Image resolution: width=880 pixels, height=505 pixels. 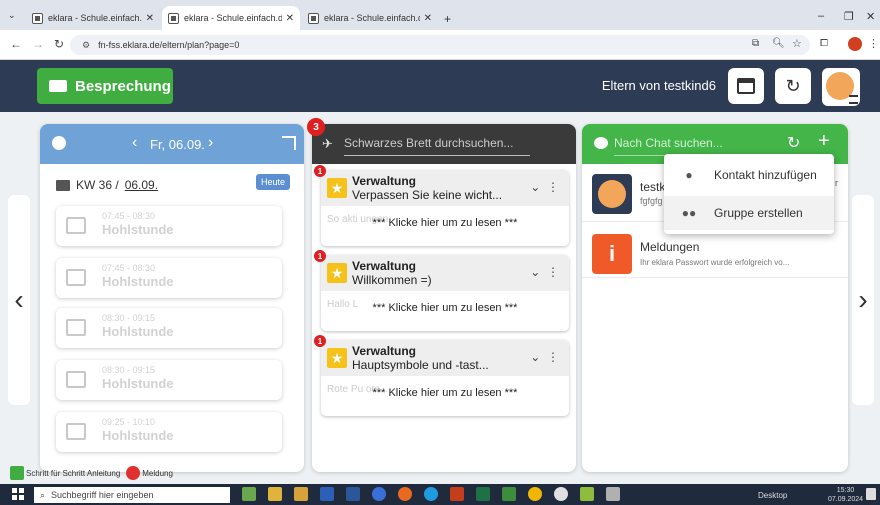 What do you see at coordinates (157, 473) in the screenshot?
I see `report-link: Meldung` at bounding box center [157, 473].